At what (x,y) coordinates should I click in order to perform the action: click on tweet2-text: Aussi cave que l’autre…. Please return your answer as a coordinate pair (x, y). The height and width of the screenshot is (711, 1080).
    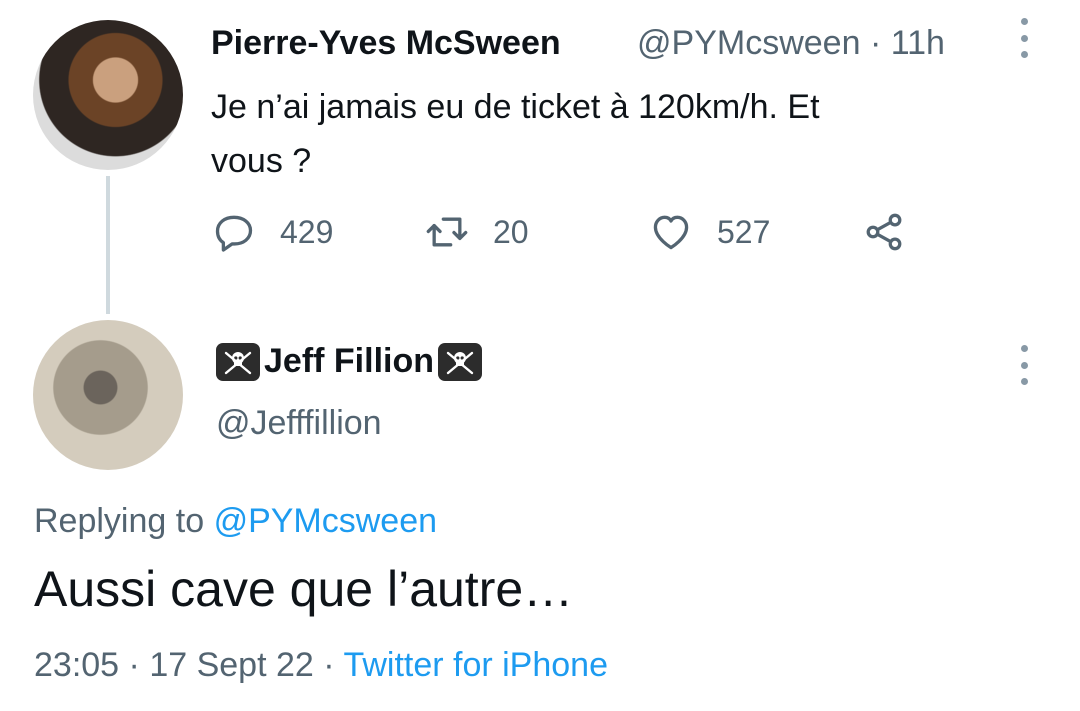
    Looking at the image, I should click on (304, 589).